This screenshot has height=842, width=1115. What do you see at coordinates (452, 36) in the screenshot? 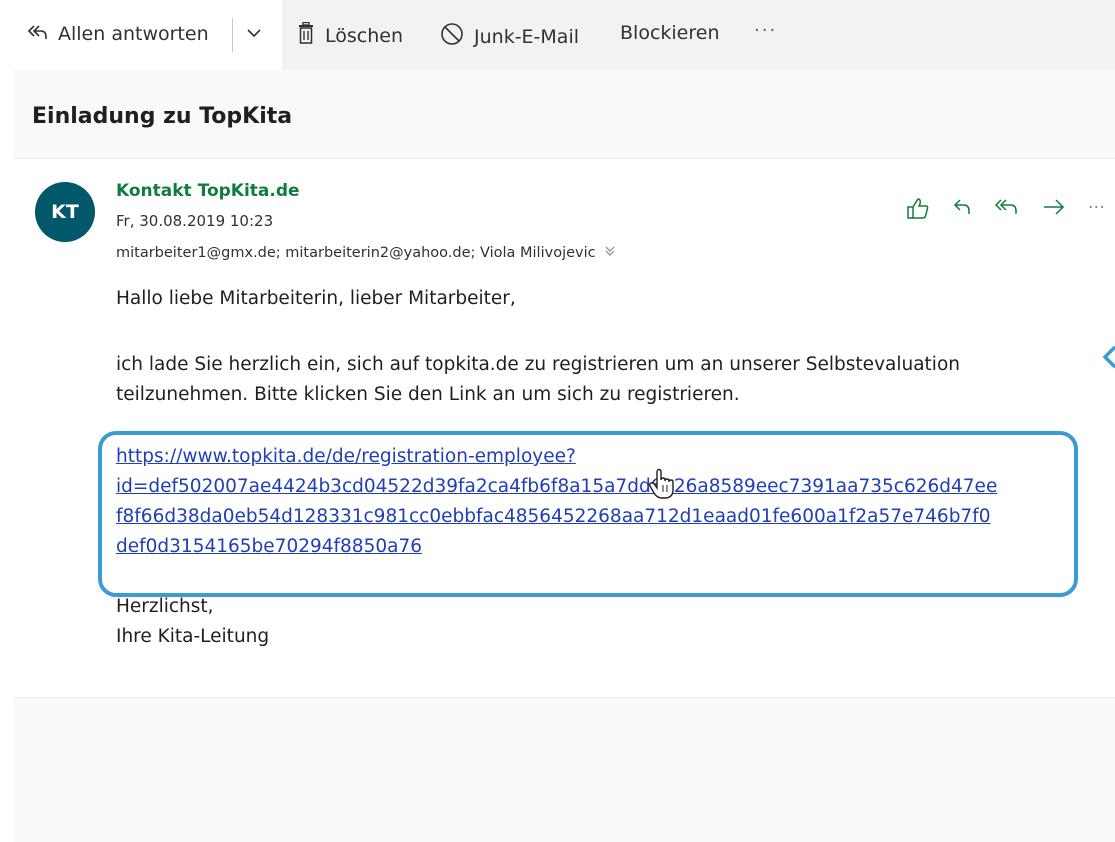
I see `block-circle-icon` at bounding box center [452, 36].